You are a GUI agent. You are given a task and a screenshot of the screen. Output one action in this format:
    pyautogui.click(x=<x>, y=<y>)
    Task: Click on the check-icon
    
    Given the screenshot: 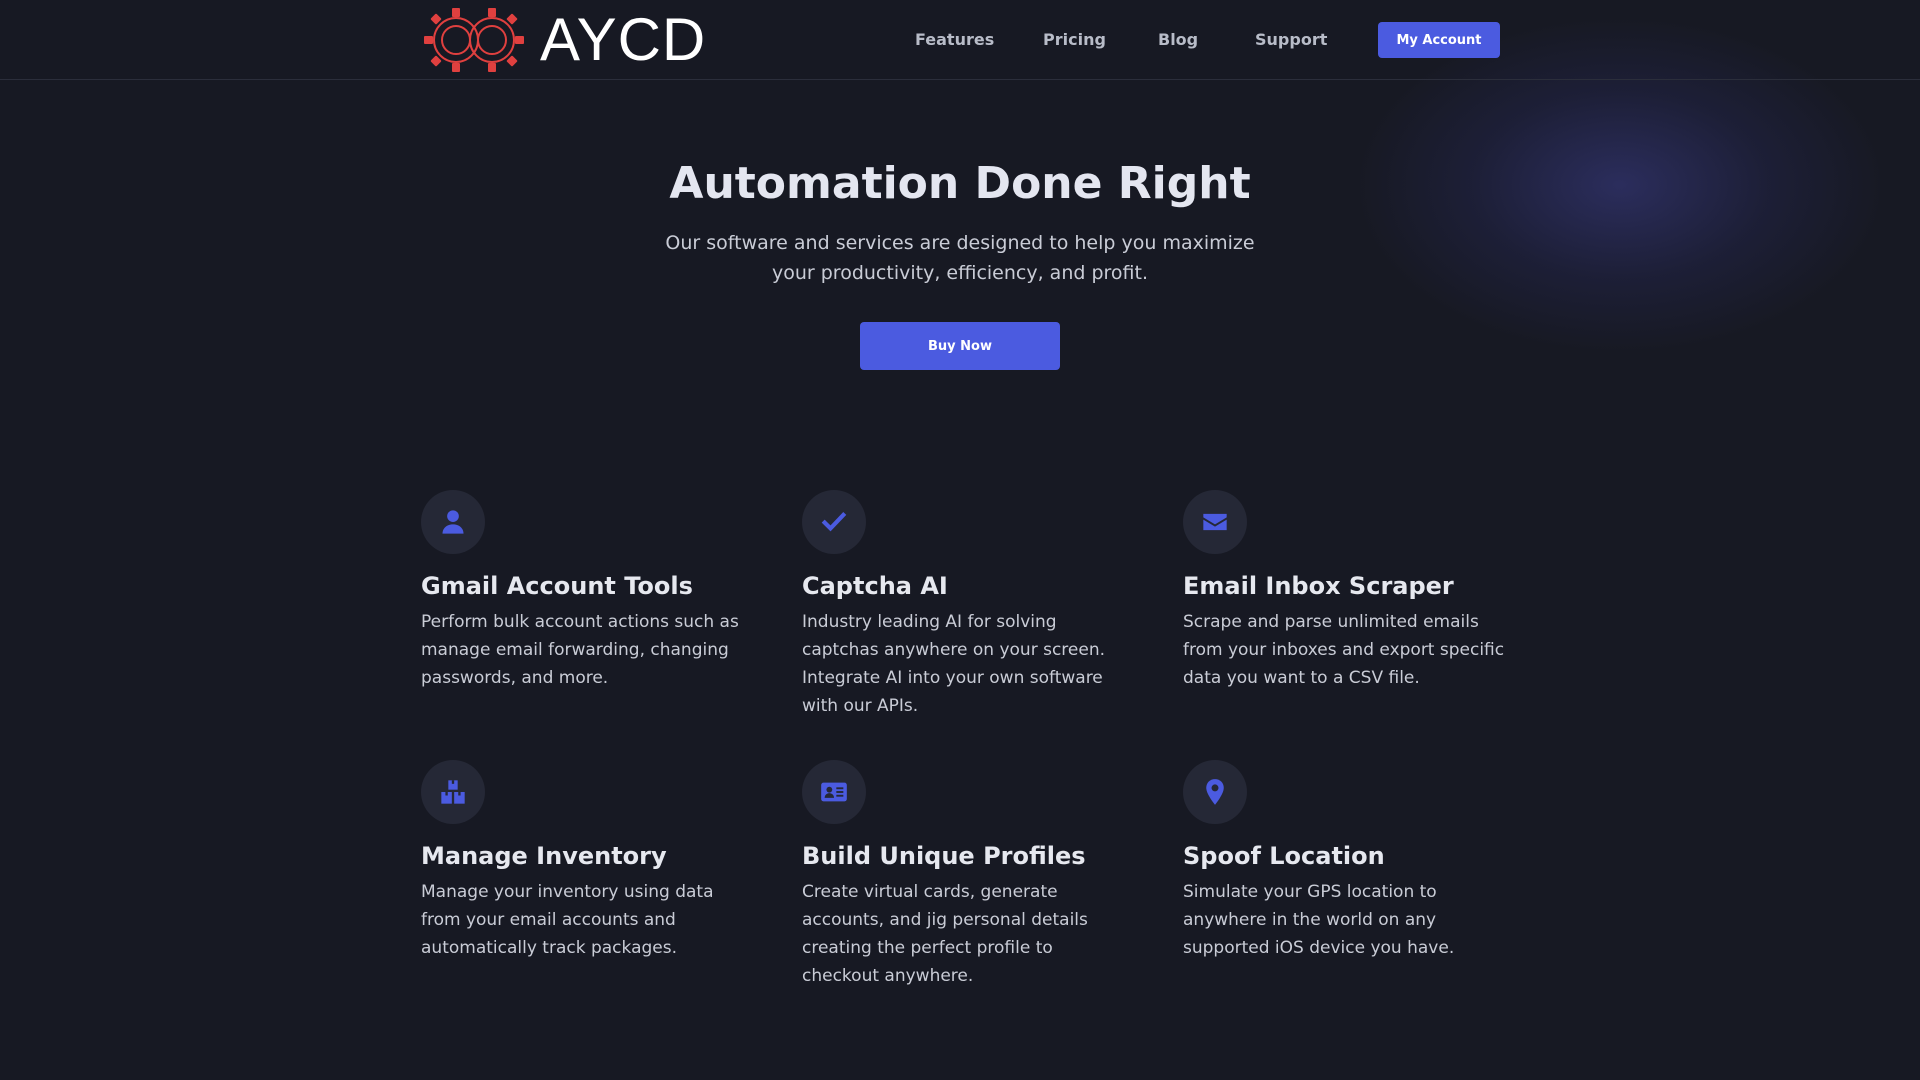 What is the action you would take?
    pyautogui.click(x=834, y=522)
    